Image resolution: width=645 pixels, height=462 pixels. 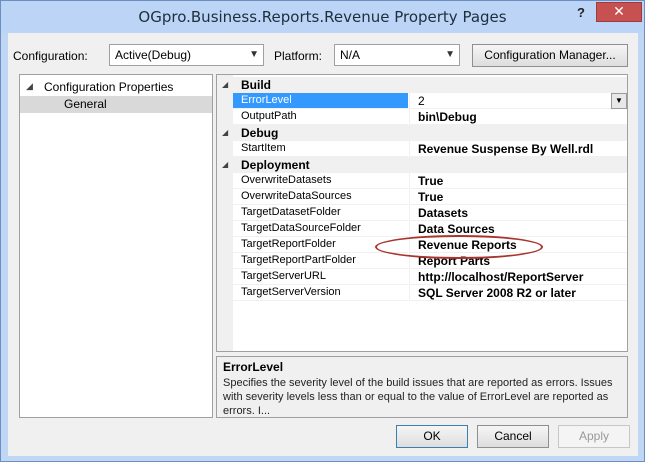 I want to click on property-row-overwritedatasets: OverwriteDatasets True, so click(x=430, y=181).